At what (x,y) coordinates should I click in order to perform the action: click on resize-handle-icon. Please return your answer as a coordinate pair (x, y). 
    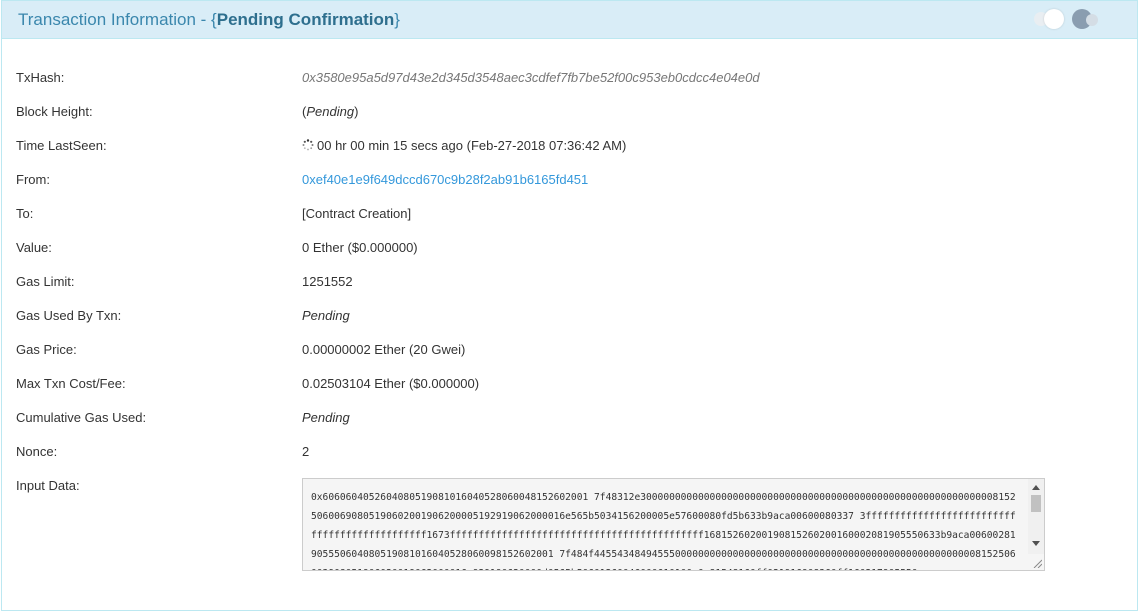
    Looking at the image, I should click on (1037, 563).